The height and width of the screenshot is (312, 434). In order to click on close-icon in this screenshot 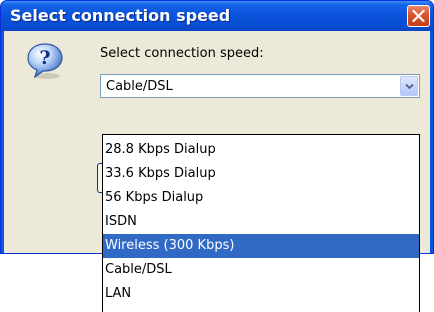, I will do `click(418, 16)`.